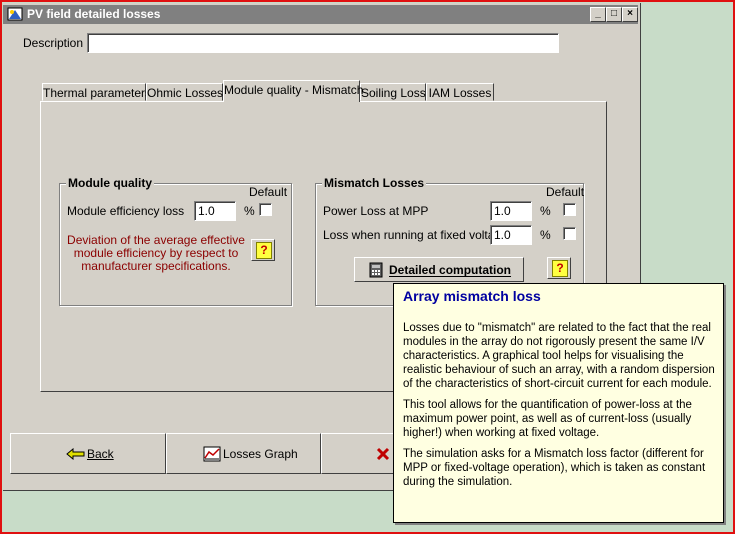 The height and width of the screenshot is (534, 735). What do you see at coordinates (53, 43) in the screenshot?
I see `description-label: Description` at bounding box center [53, 43].